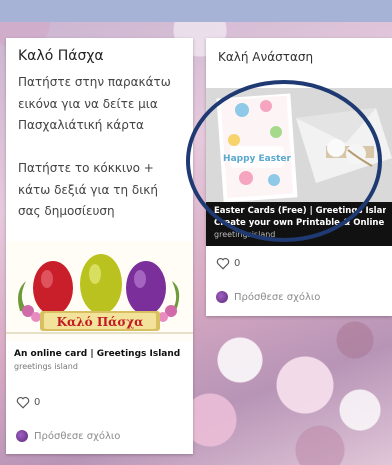  I want to click on link-title: An online card | Greetings Island, so click(97, 354).